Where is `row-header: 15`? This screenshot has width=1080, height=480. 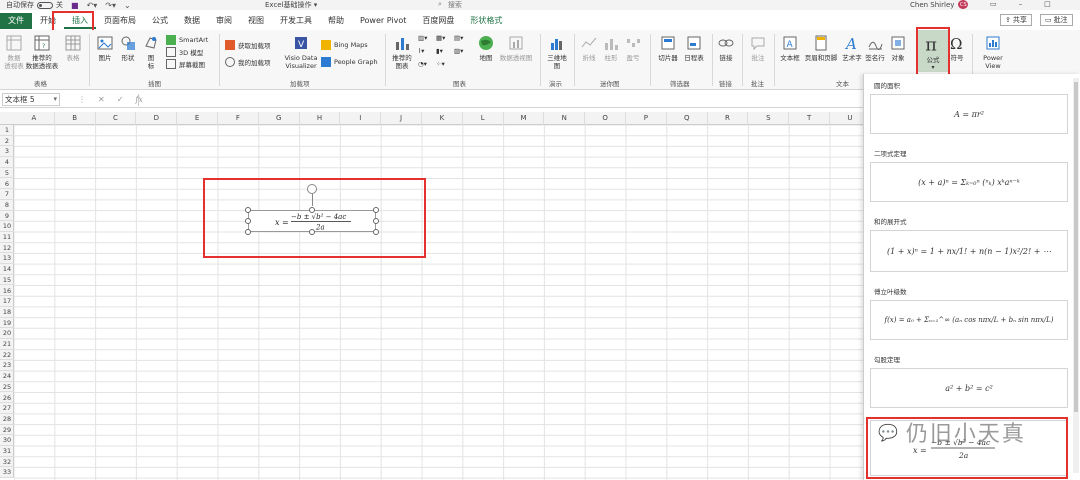
row-header: 15 is located at coordinates (7, 280).